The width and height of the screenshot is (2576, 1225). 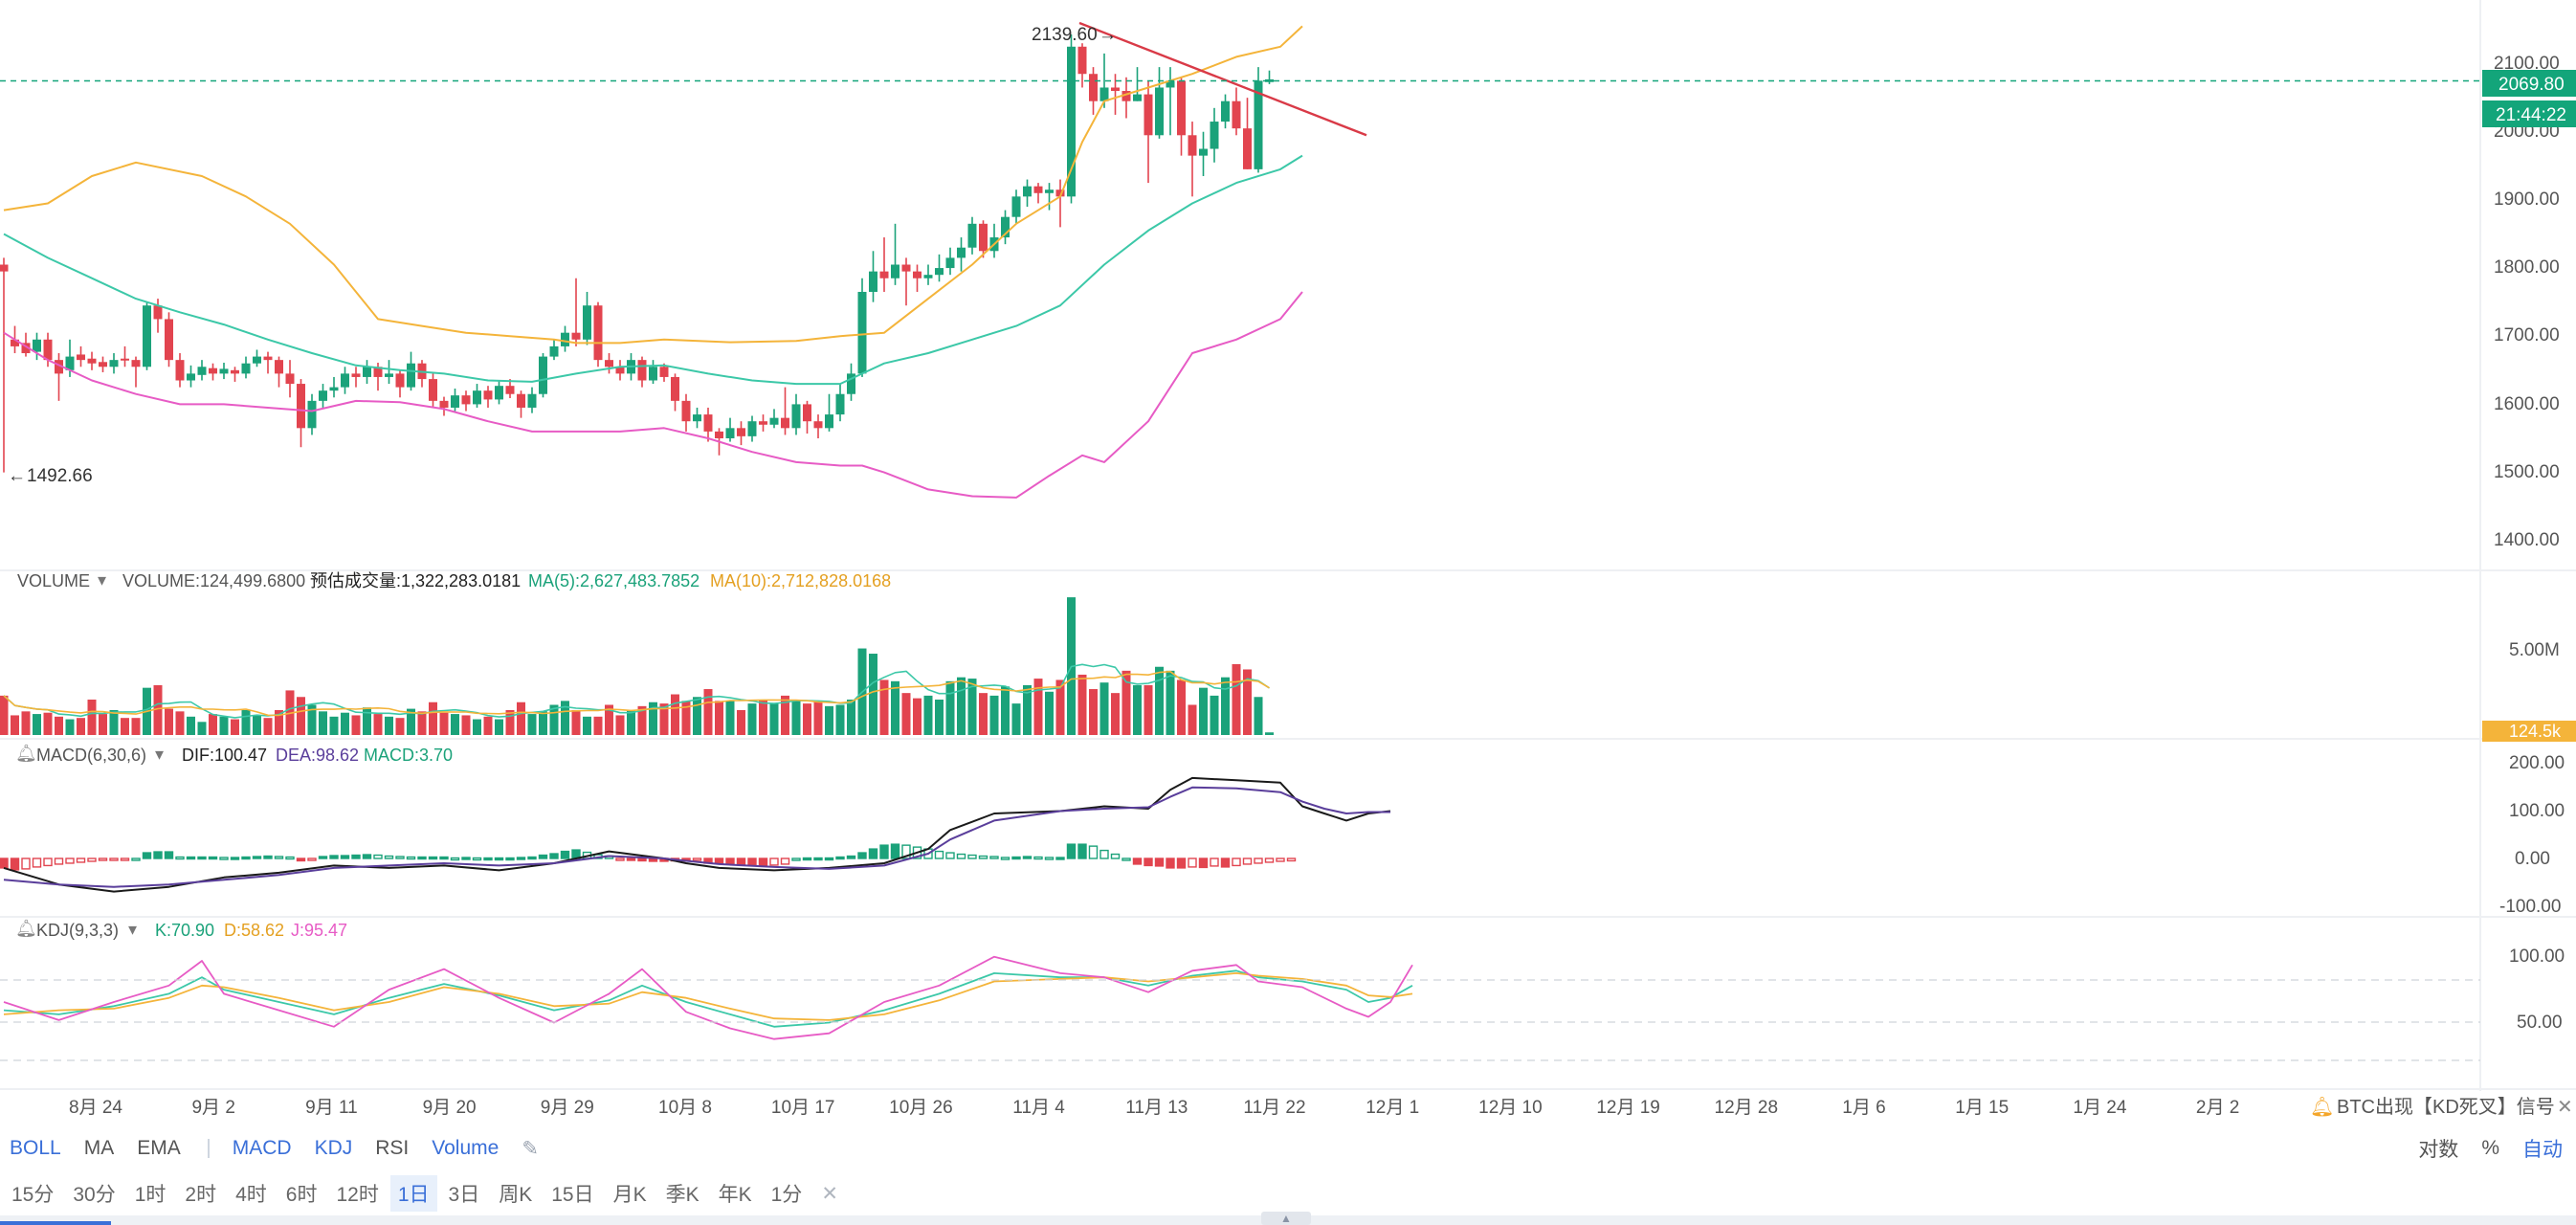 What do you see at coordinates (357, 1193) in the screenshot?
I see `interval-6: 12时` at bounding box center [357, 1193].